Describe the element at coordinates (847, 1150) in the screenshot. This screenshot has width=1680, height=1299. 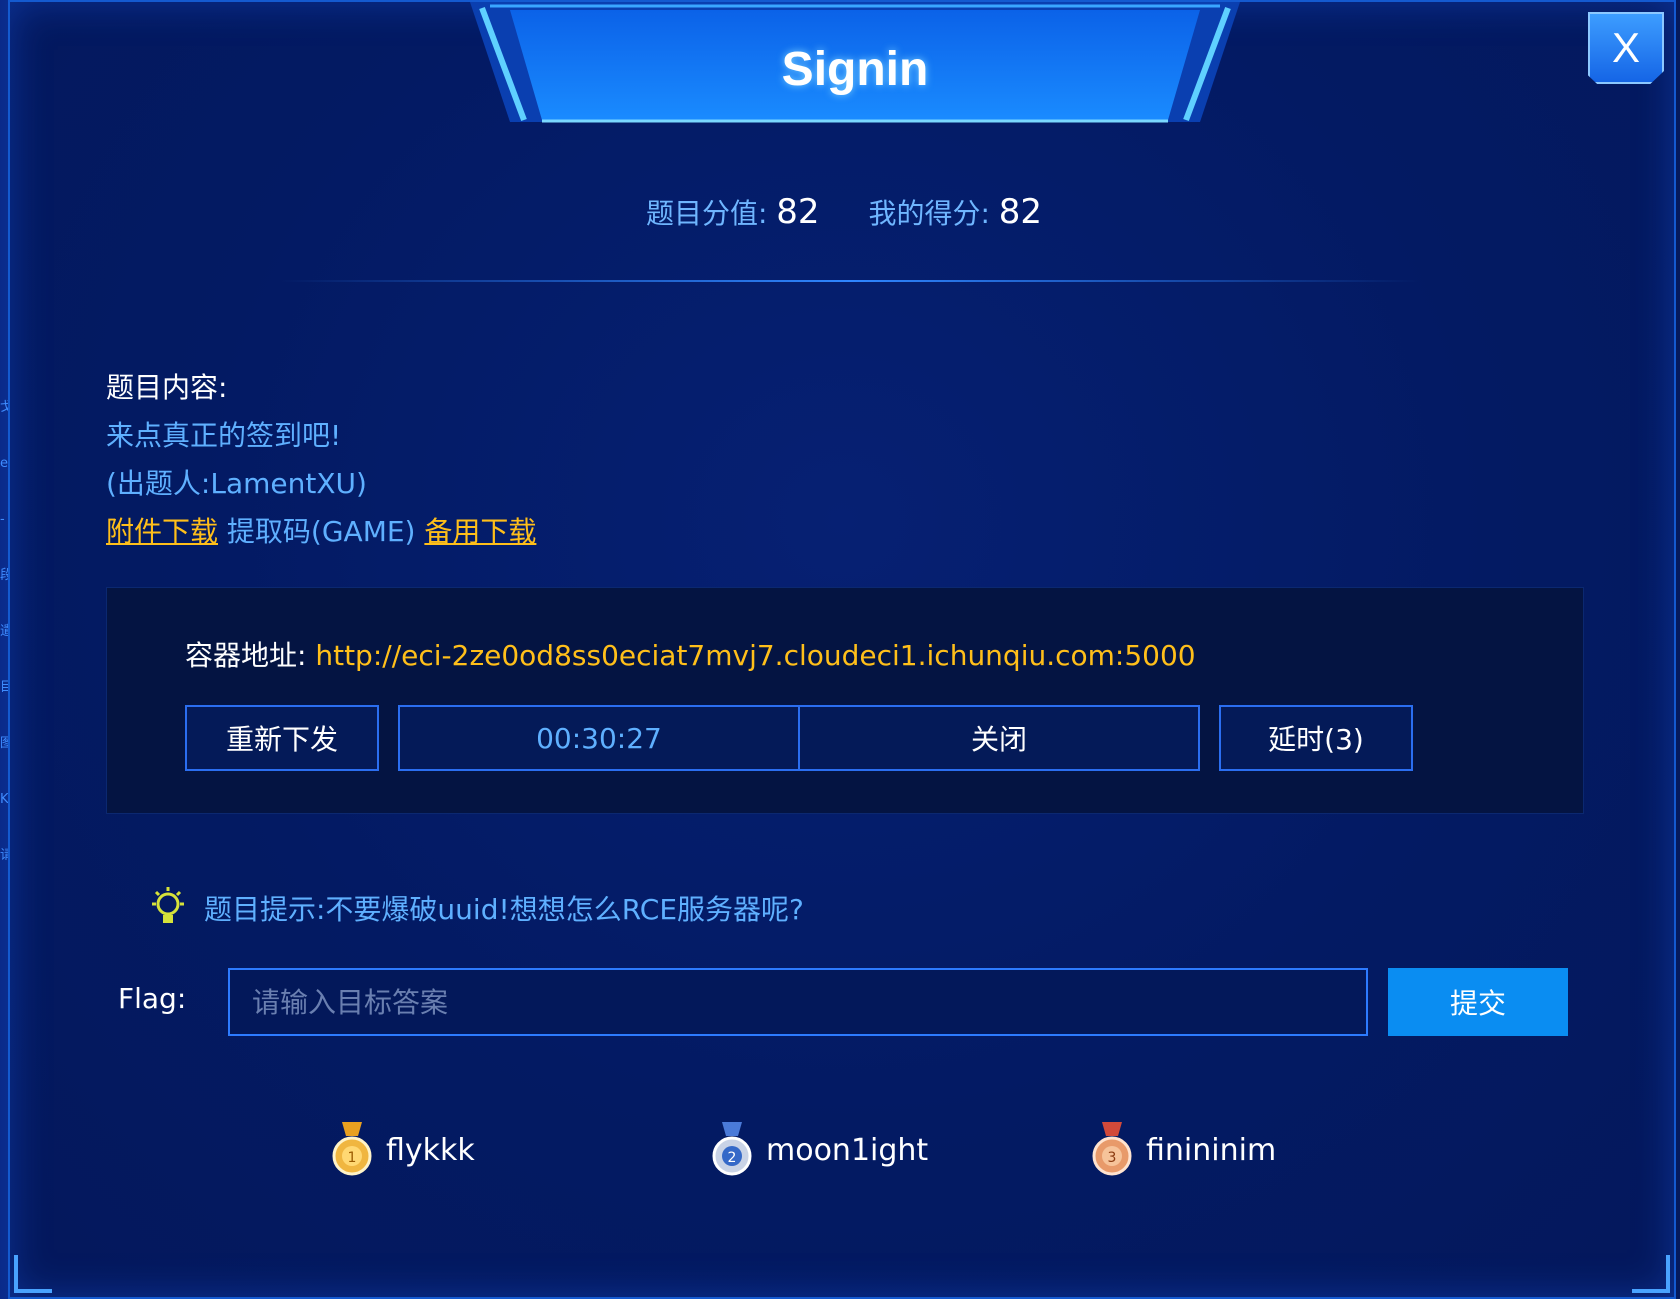
I see `solver-name: moon1ight` at that location.